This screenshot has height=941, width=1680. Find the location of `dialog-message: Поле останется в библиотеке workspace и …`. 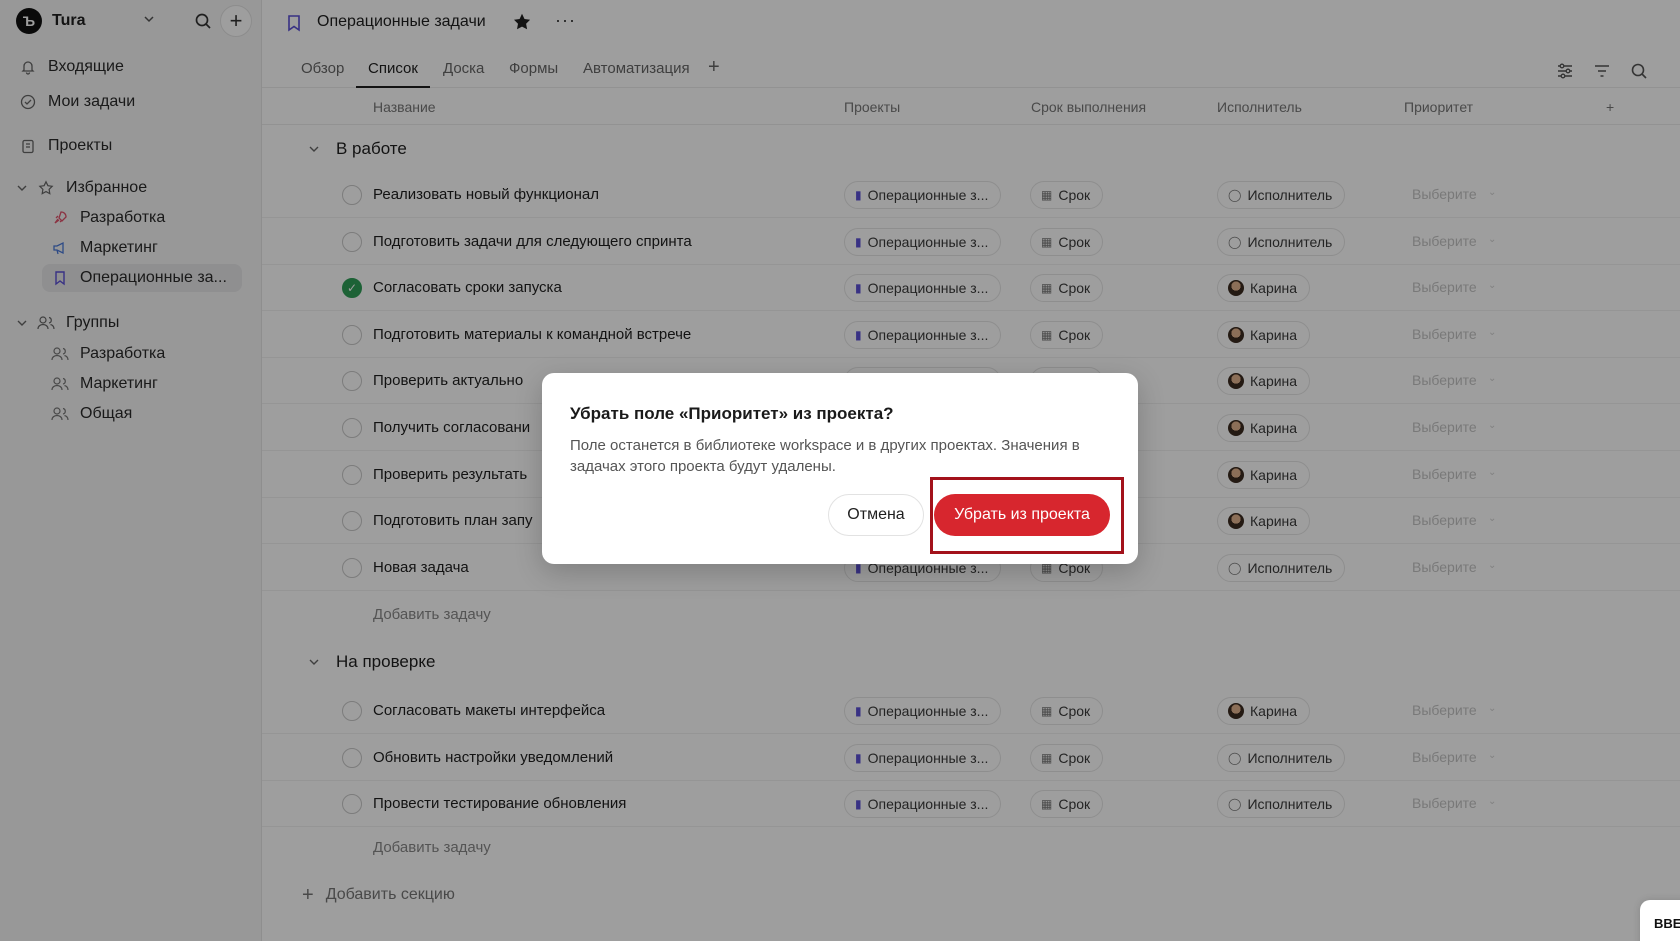

dialog-message: Поле останется в библиотеке workspace и … is located at coordinates (825, 456).